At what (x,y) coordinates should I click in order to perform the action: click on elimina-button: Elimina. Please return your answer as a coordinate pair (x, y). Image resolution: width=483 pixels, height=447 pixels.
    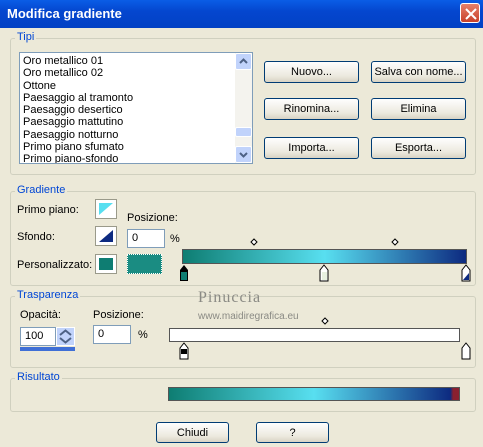
    Looking at the image, I should click on (418, 109).